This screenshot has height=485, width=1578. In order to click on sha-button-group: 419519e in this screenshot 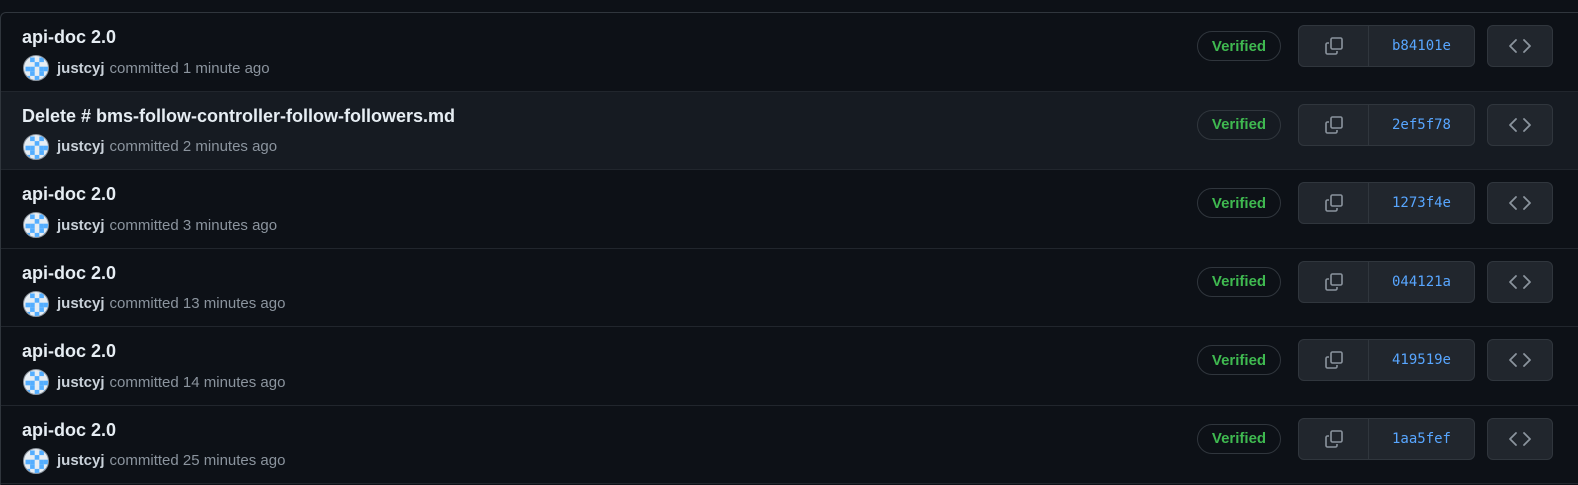, I will do `click(1386, 360)`.